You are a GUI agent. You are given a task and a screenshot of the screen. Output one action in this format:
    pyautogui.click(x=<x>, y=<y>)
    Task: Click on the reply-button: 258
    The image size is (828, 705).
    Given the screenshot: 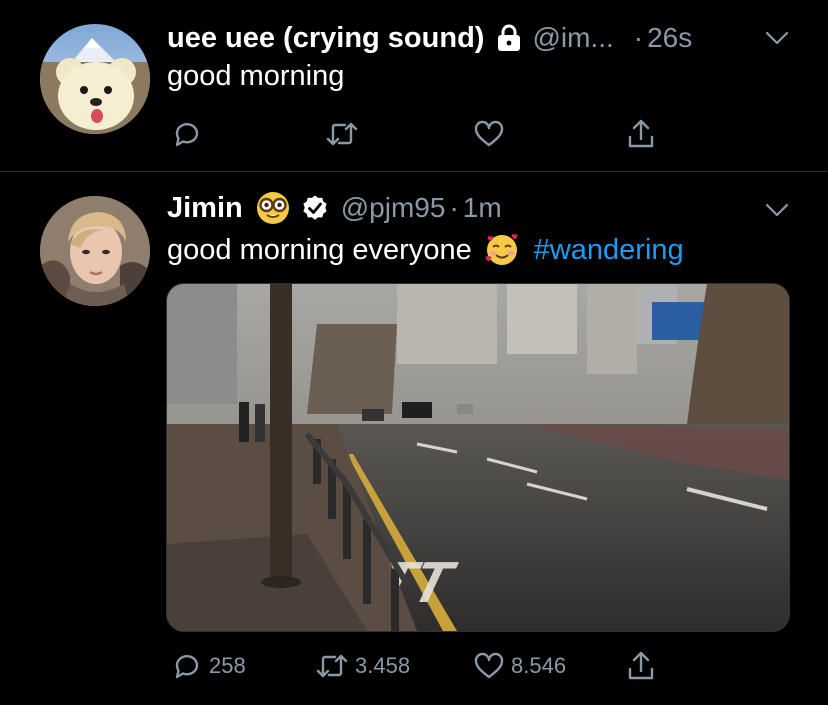 What is the action you would take?
    pyautogui.click(x=208, y=666)
    